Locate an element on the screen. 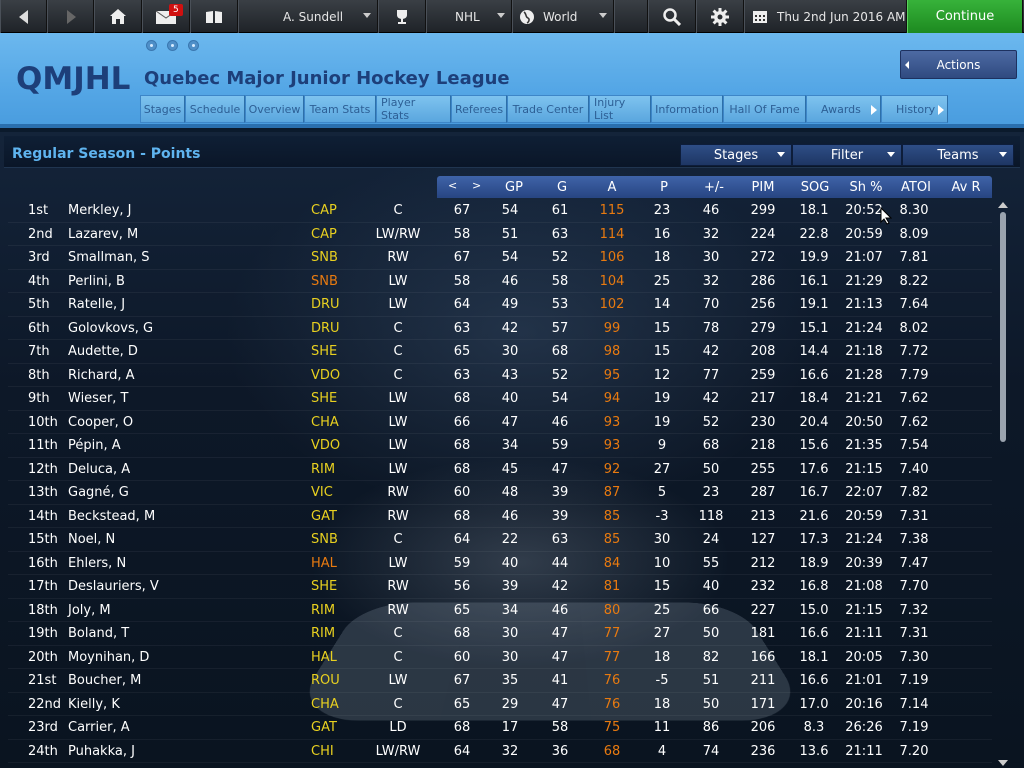 The width and height of the screenshot is (1024, 768). column-header: Sh % is located at coordinates (866, 187).